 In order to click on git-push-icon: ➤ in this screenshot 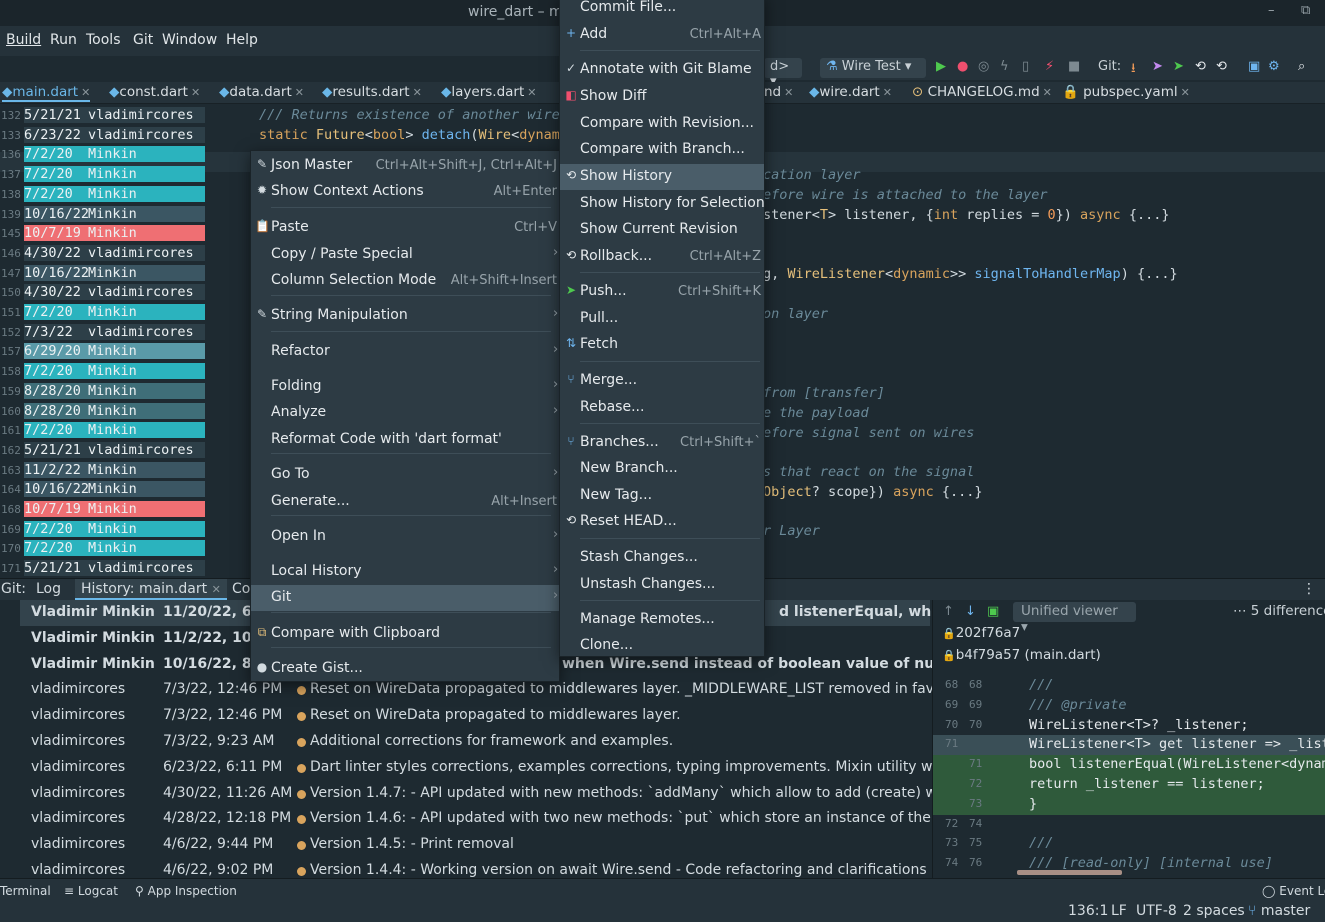, I will do `click(1178, 66)`.